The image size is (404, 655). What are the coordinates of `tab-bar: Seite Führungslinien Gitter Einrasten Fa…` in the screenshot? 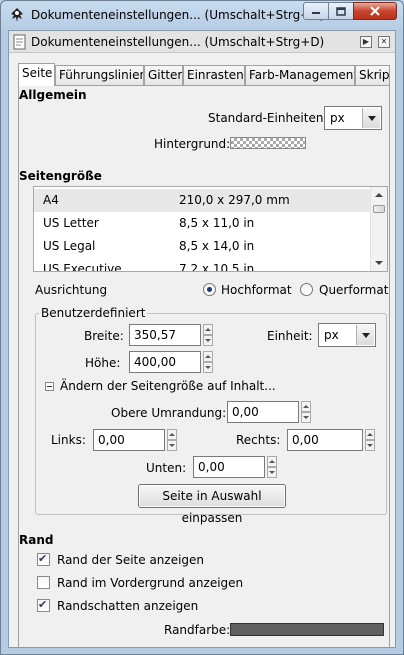 It's located at (204, 74).